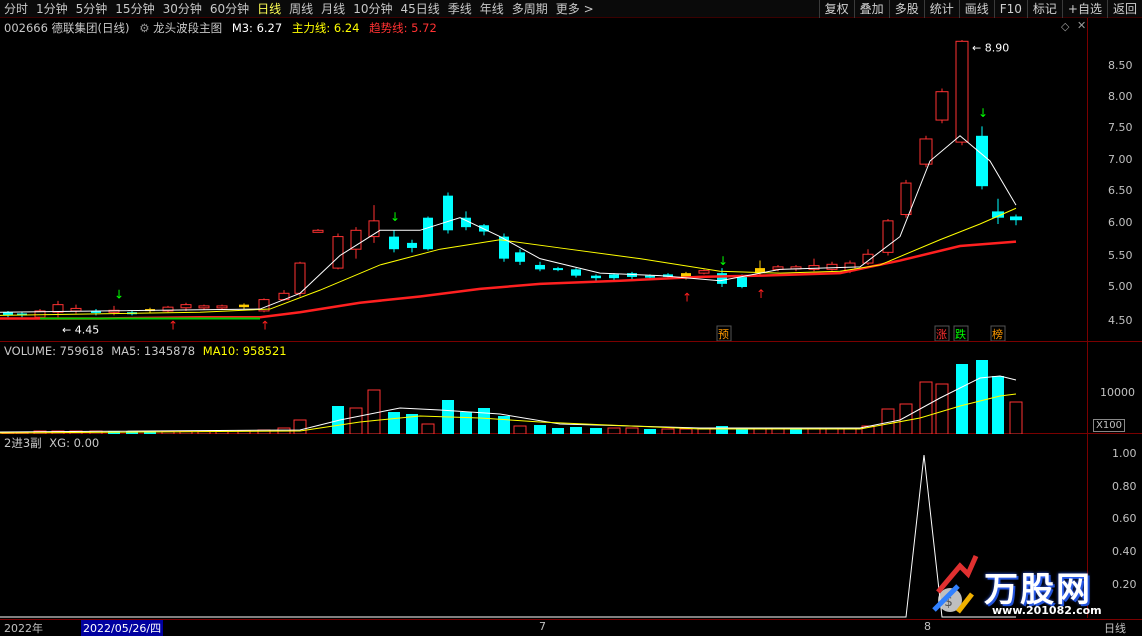  I want to click on toolbar-button-7: +自选, so click(1084, 9).